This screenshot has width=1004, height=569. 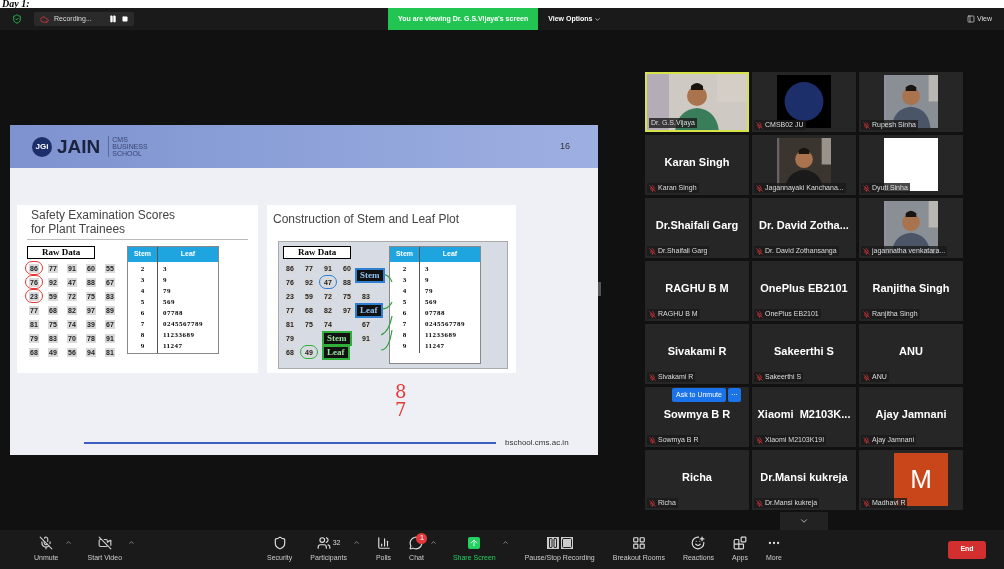 I want to click on participant-name: Sivakami R, so click(x=697, y=351).